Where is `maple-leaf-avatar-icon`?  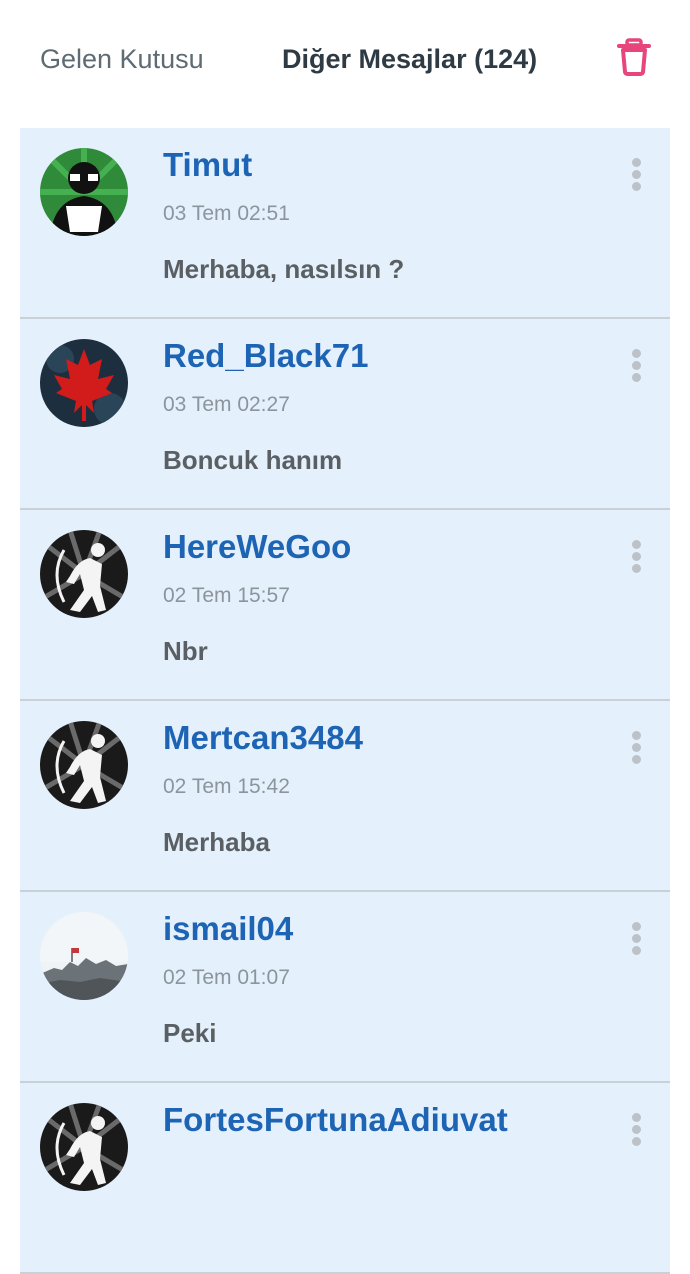 maple-leaf-avatar-icon is located at coordinates (84, 383).